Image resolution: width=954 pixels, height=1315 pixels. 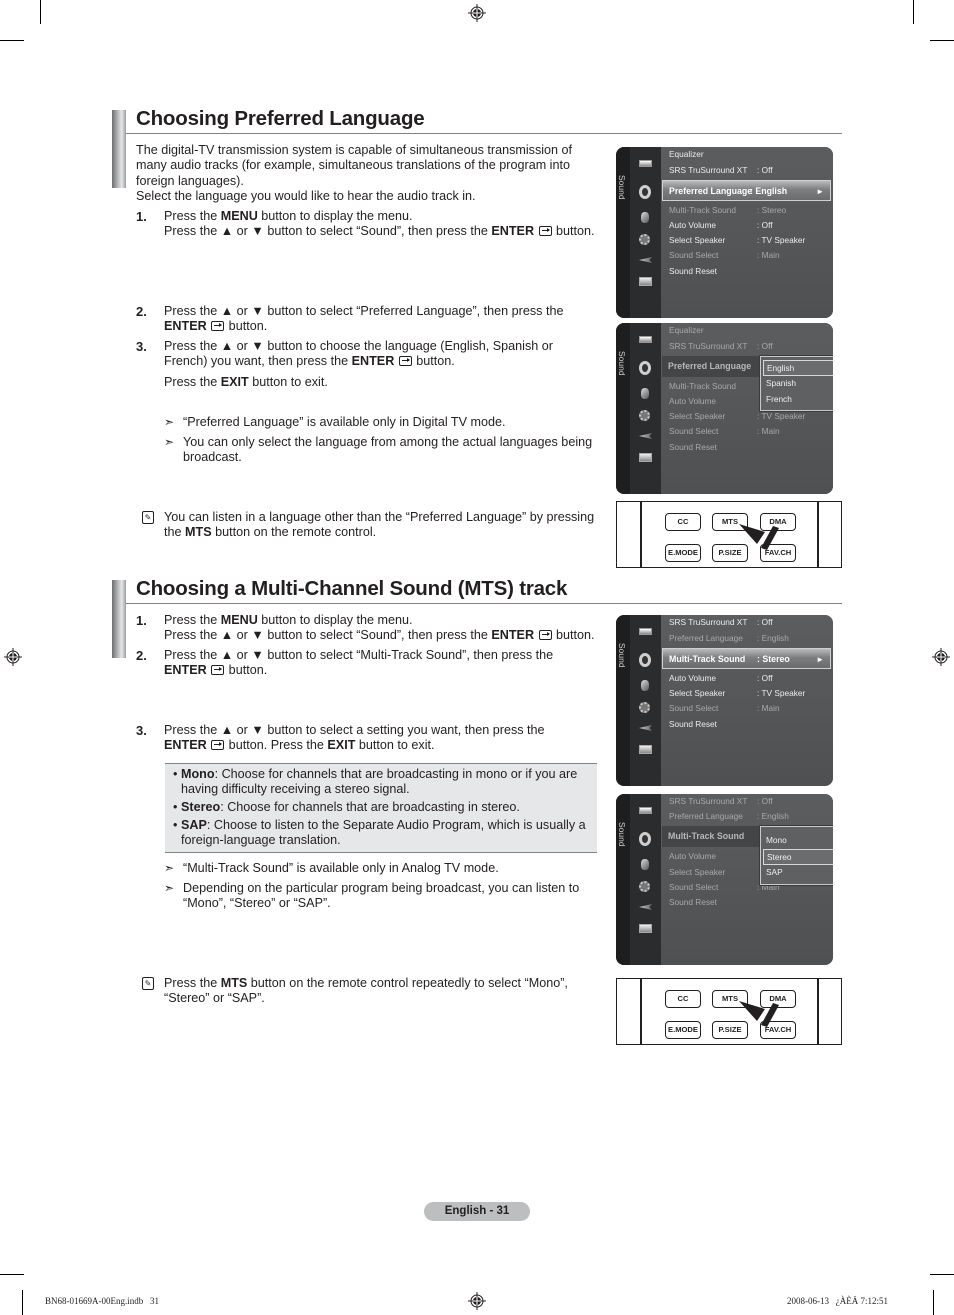 I want to click on language-dropdown: English Spanish French, so click(x=796, y=383).